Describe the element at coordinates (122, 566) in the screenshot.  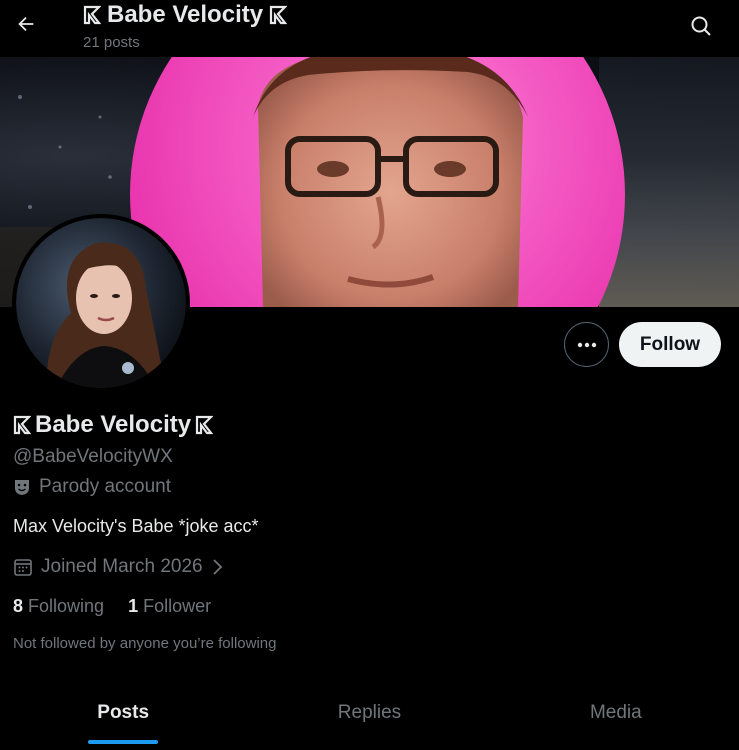
I see `joined-date-text: Joined March 2026` at that location.